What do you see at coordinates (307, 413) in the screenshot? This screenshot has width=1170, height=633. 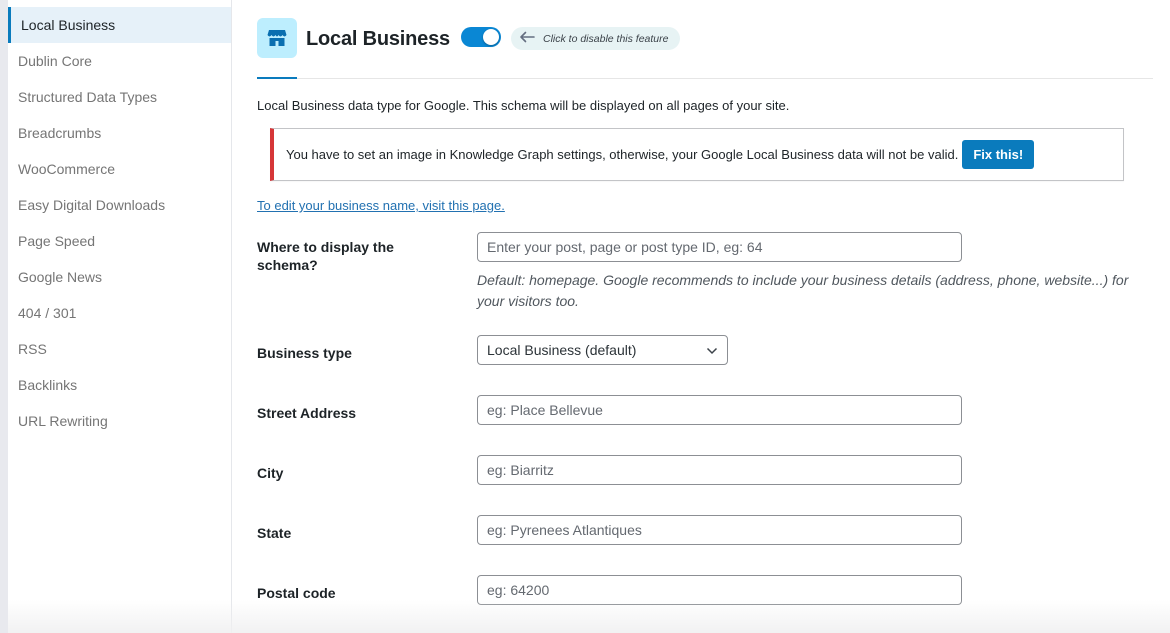 I see `street-address-label: Street Address` at bounding box center [307, 413].